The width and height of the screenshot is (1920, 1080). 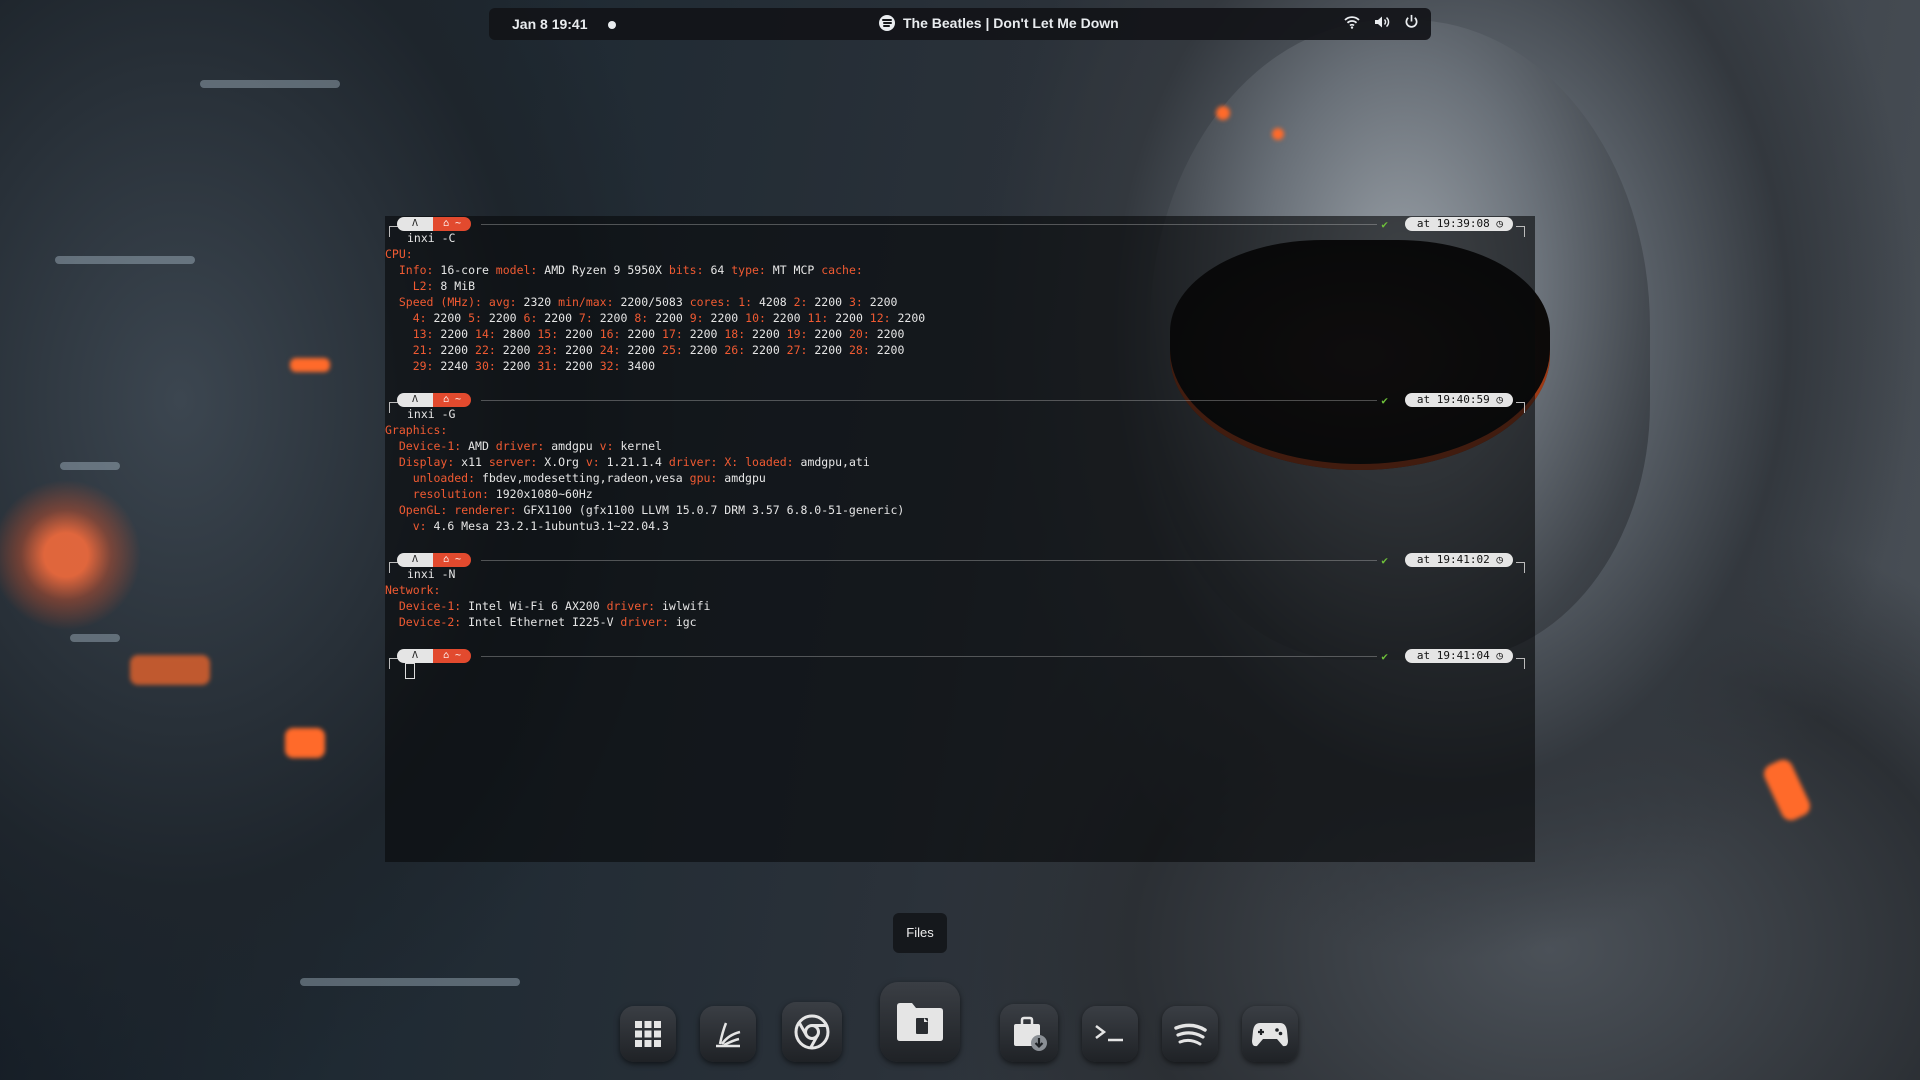 I want to click on output-line: CPU:, so click(x=399, y=254).